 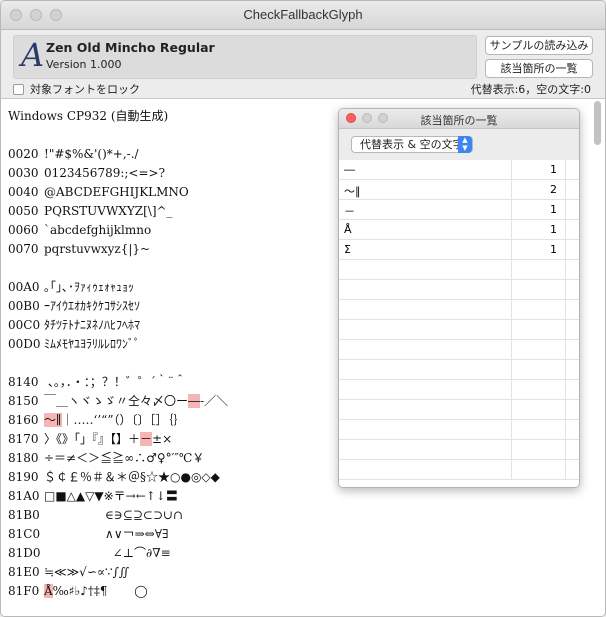 I want to click on fallback-highlight: ～∥, so click(x=53, y=420).